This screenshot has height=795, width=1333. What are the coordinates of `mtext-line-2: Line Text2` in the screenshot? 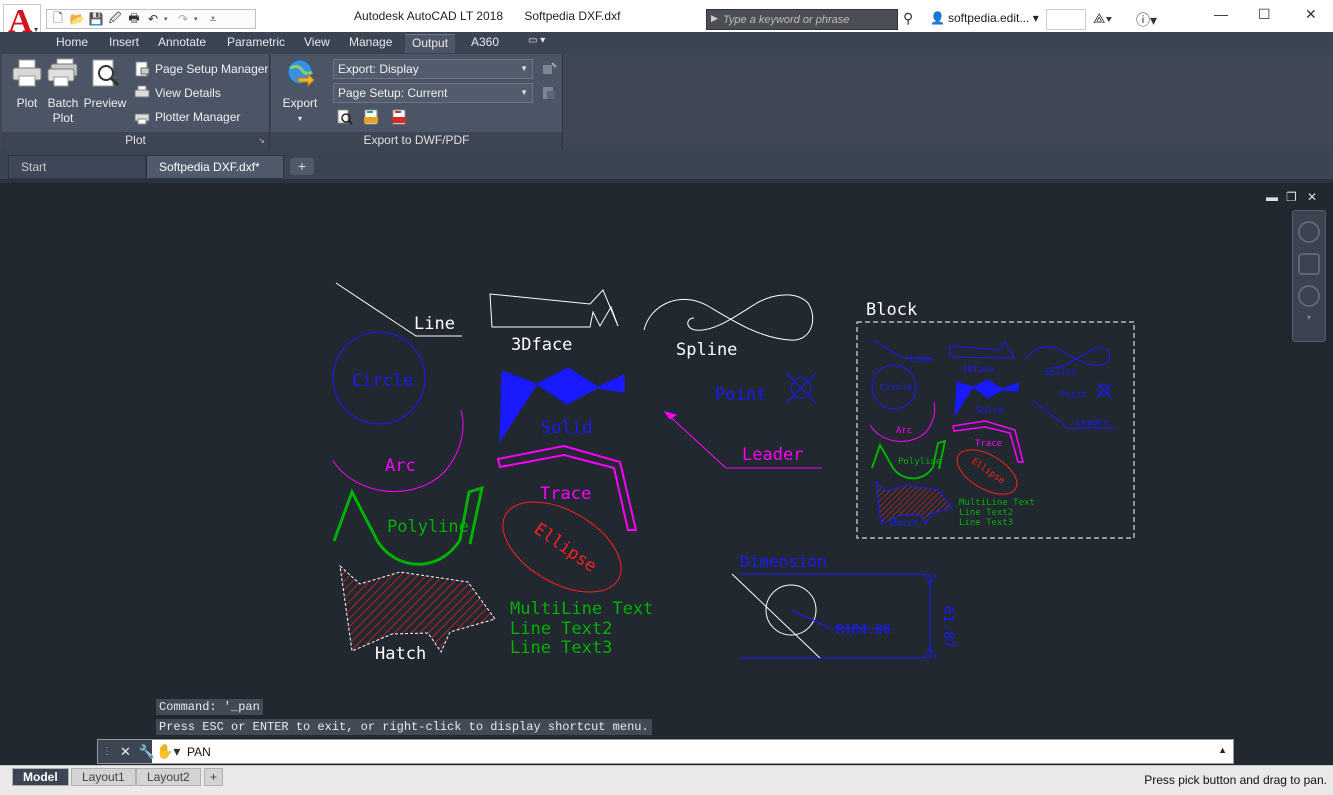 It's located at (561, 629).